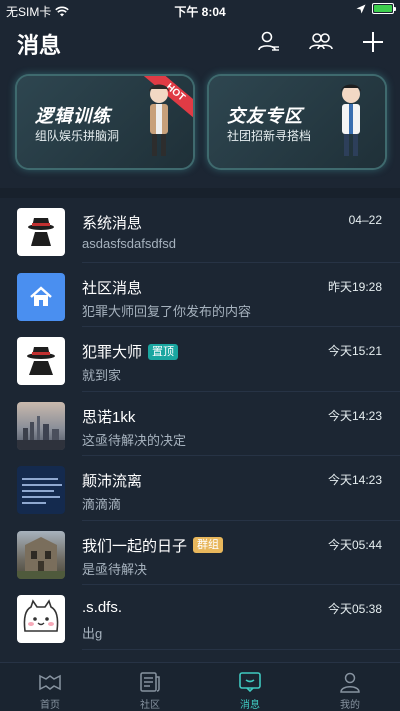  What do you see at coordinates (77, 136) in the screenshot?
I see `card-subtitle: 组队娱乐拼脑洞` at bounding box center [77, 136].